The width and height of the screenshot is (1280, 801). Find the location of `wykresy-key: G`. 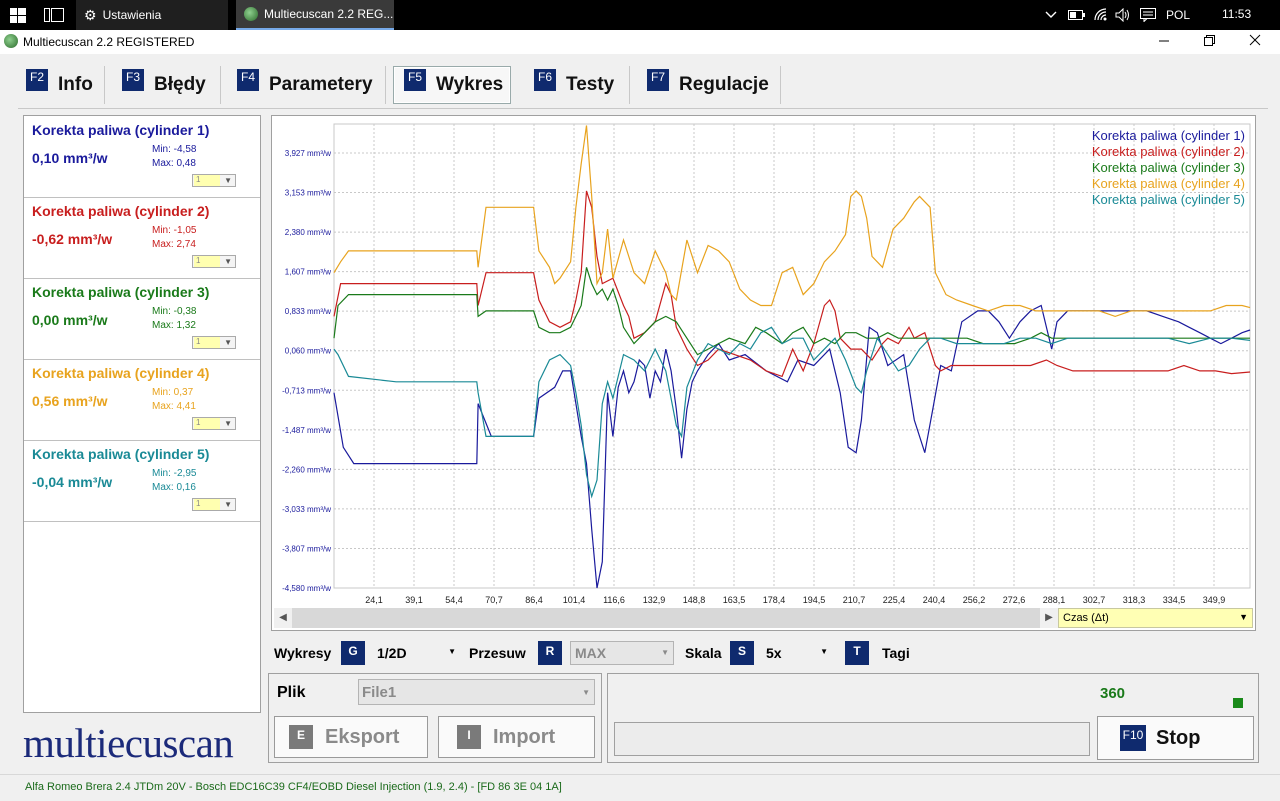

wykresy-key: G is located at coordinates (353, 653).